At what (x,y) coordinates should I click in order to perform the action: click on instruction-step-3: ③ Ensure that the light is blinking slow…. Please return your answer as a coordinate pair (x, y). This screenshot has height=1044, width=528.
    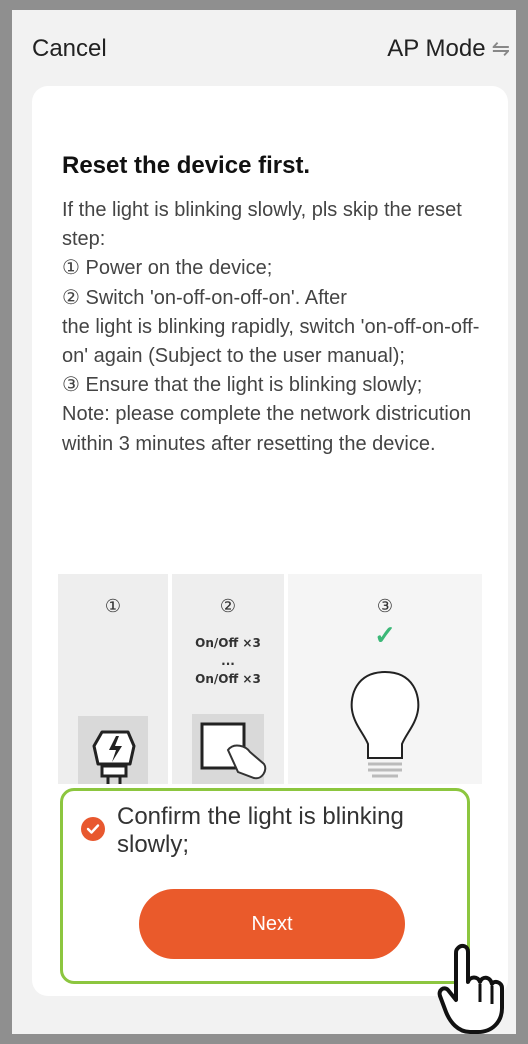
    Looking at the image, I should click on (242, 385).